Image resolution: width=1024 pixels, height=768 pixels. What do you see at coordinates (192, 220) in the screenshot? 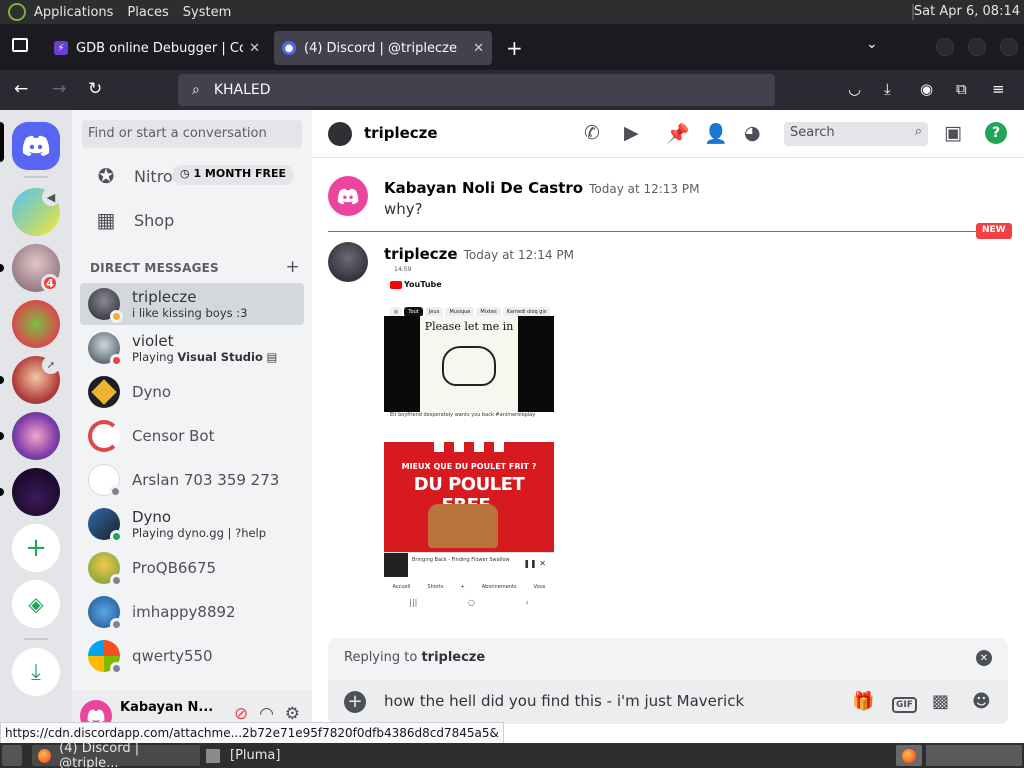
I see `shop-nav: ▦ Shop` at bounding box center [192, 220].